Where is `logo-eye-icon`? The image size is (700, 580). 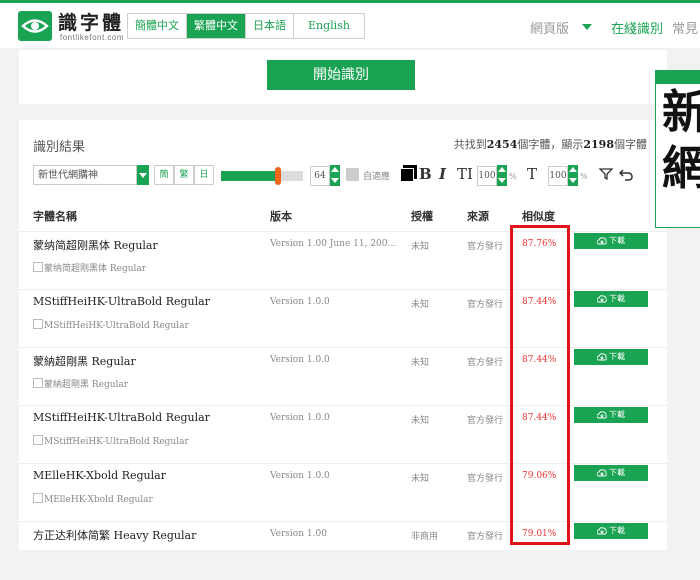
logo-eye-icon is located at coordinates (35, 26).